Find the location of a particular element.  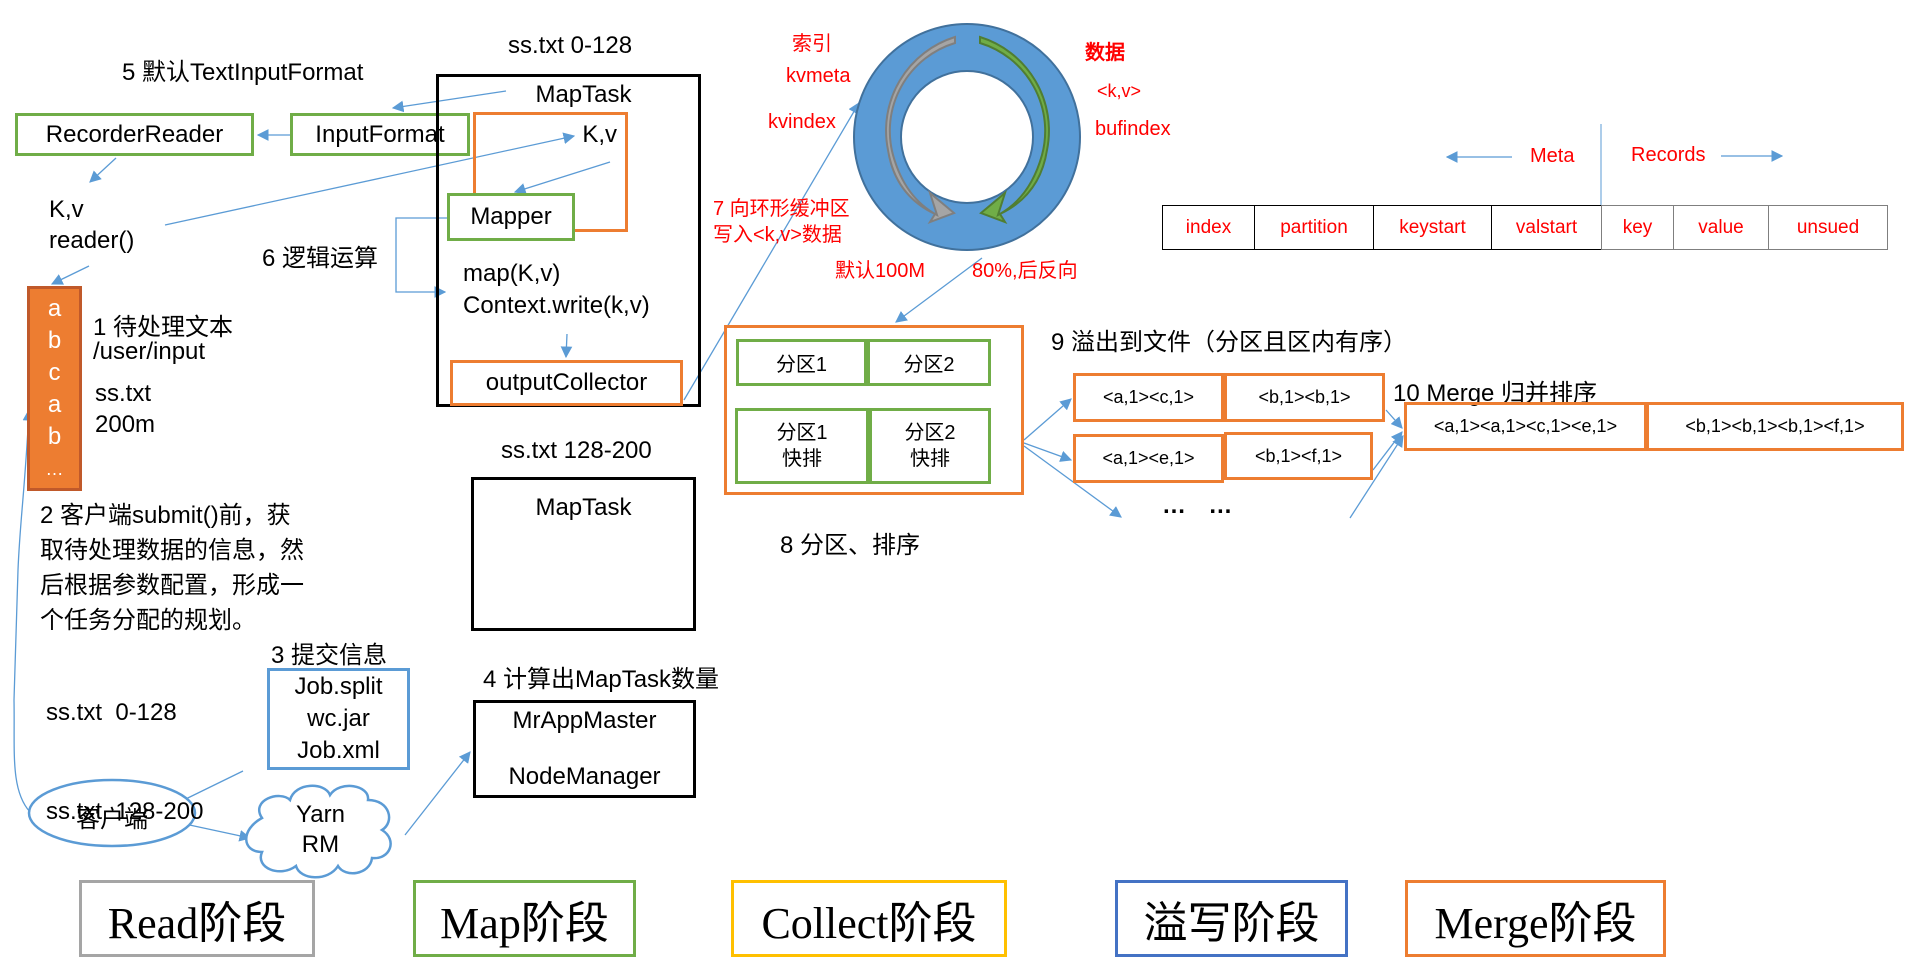

rm-line: RM is located at coordinates (320, 844).